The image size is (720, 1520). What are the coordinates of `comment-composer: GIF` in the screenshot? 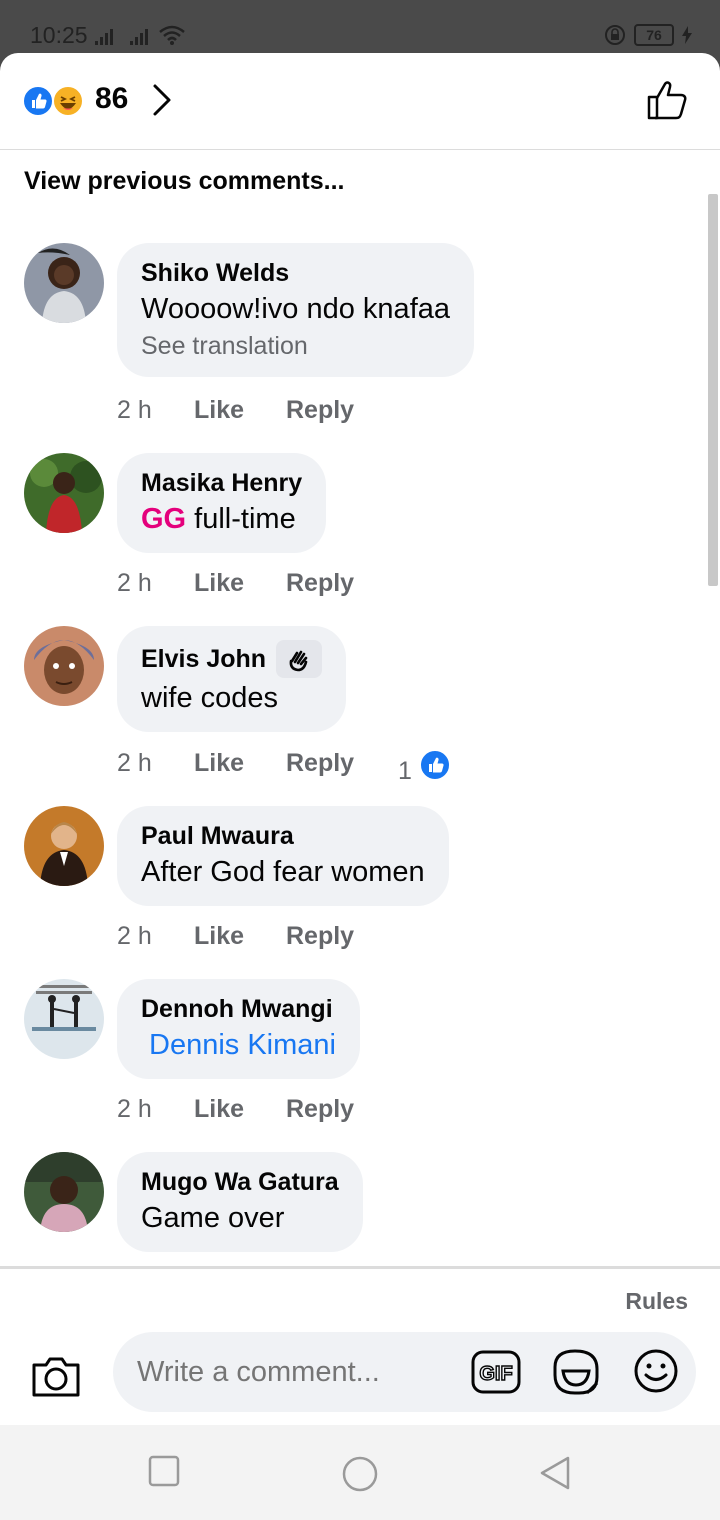 It's located at (404, 1372).